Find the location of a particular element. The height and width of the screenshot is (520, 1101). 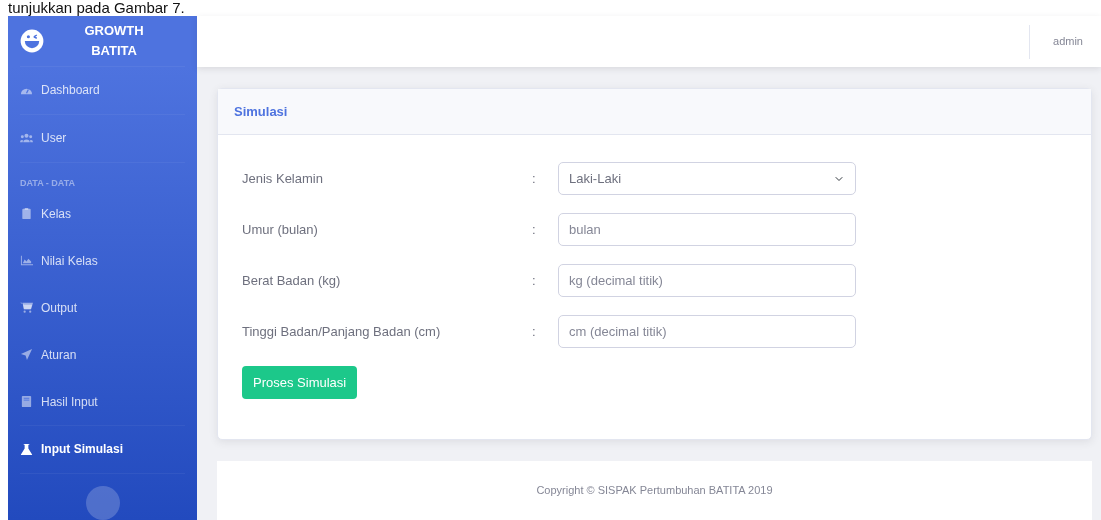

area-chart-icon is located at coordinates (26, 261).